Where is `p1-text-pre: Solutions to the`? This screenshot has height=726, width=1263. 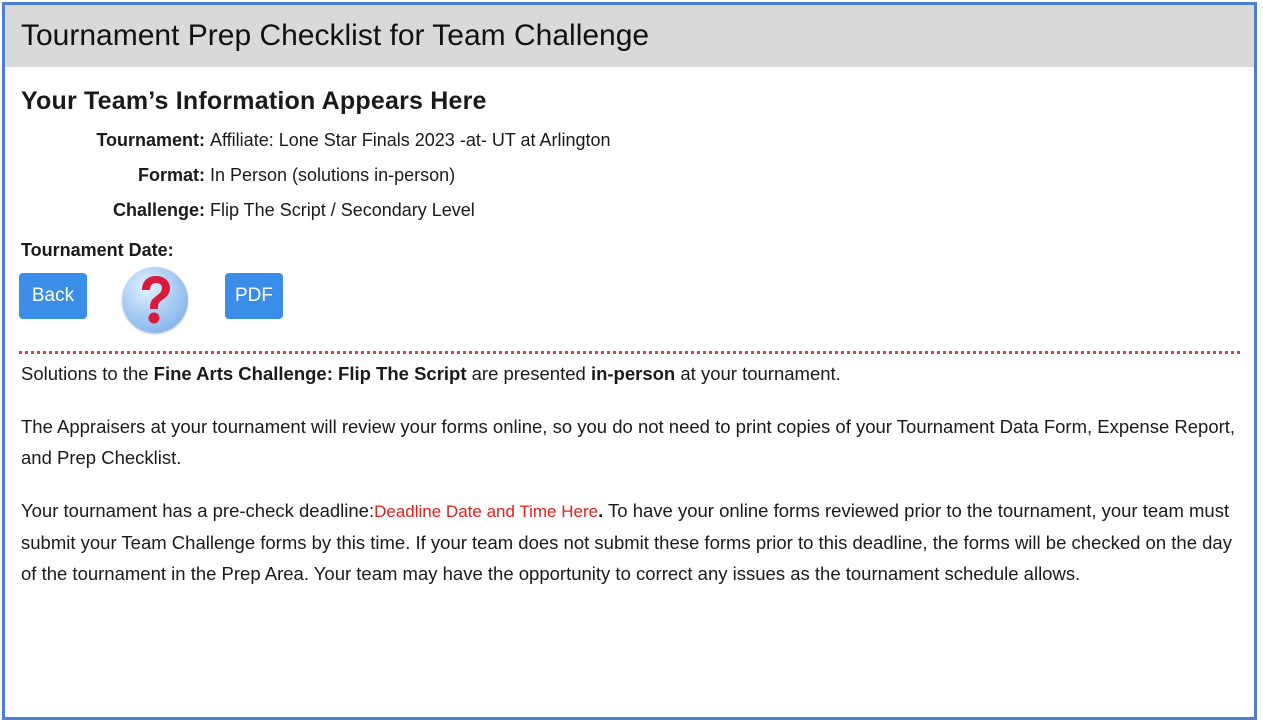
p1-text-pre: Solutions to the is located at coordinates (87, 373).